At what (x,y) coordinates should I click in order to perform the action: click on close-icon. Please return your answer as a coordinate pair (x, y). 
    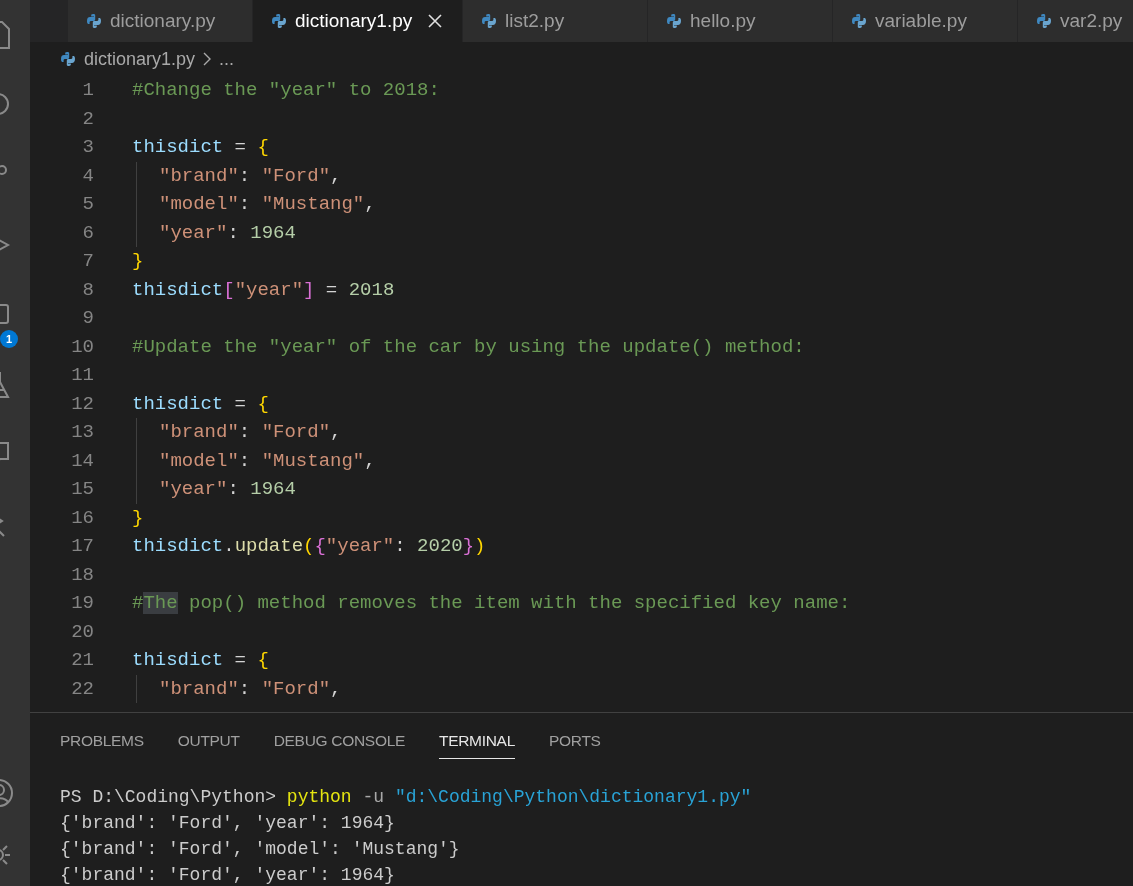
    Looking at the image, I should click on (435, 21).